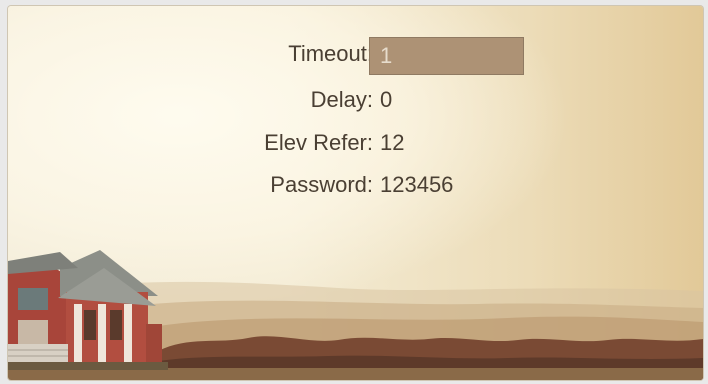 The image size is (708, 384). I want to click on delay-row: Delay: 0, so click(355, 100).